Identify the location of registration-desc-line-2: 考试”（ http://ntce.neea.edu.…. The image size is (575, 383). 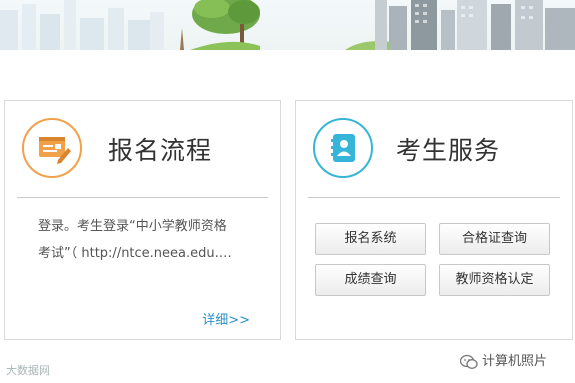
(135, 253).